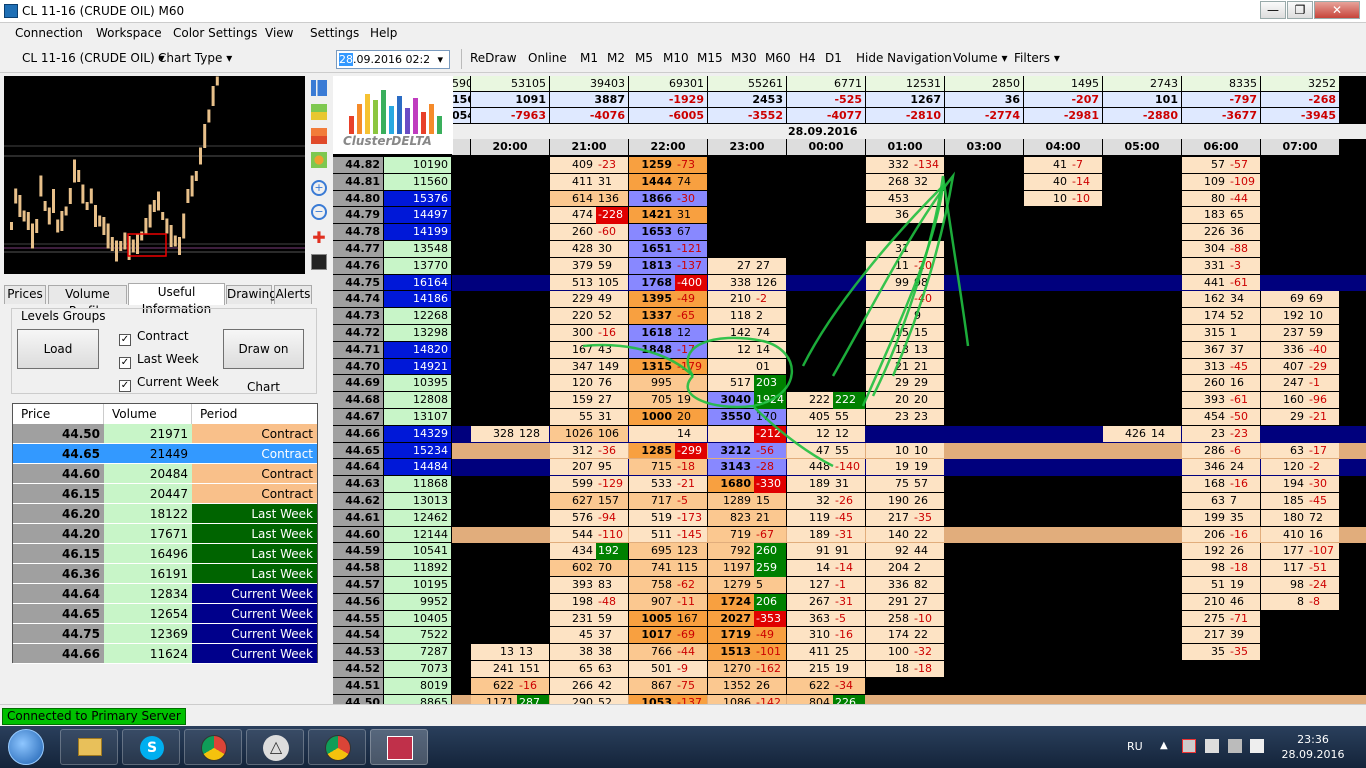 Image resolution: width=1366 pixels, height=768 pixels. I want to click on chart-type-dropdown: Chart Type ▾, so click(195, 58).